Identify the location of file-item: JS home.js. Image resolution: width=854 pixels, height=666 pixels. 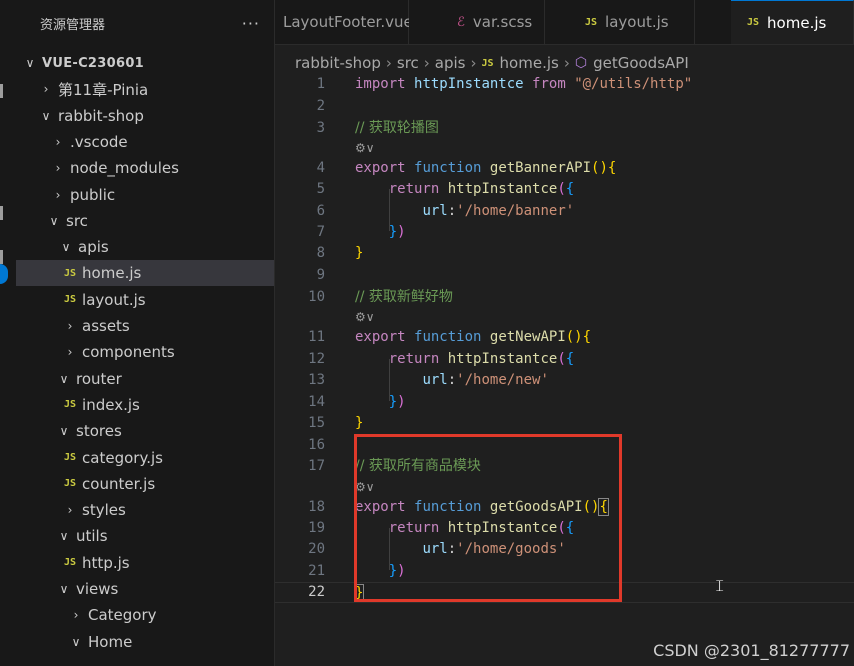
(145, 273).